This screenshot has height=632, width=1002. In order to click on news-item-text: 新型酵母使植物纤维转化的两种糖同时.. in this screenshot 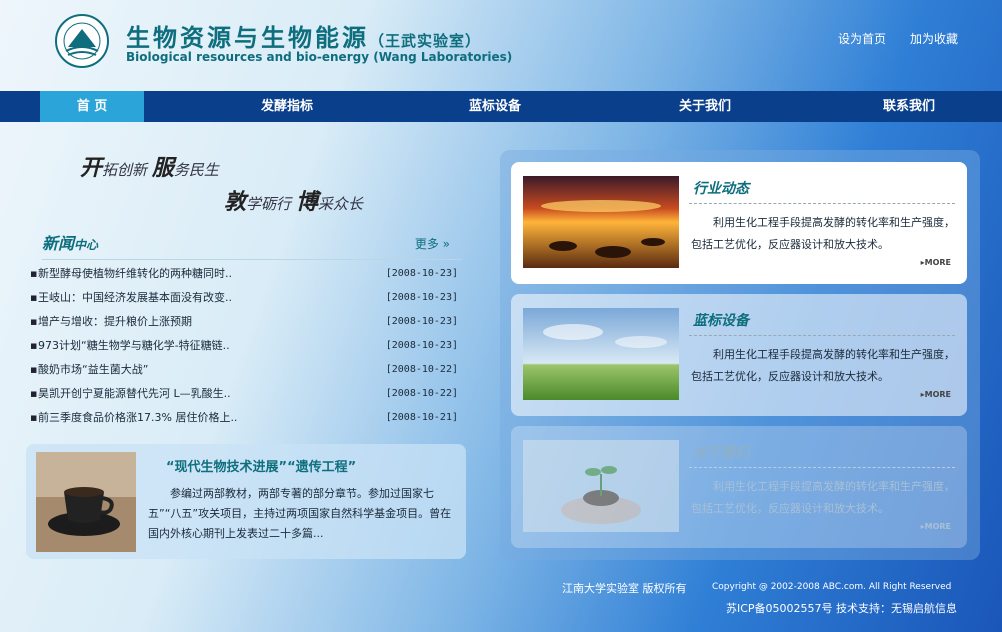, I will do `click(158, 274)`.